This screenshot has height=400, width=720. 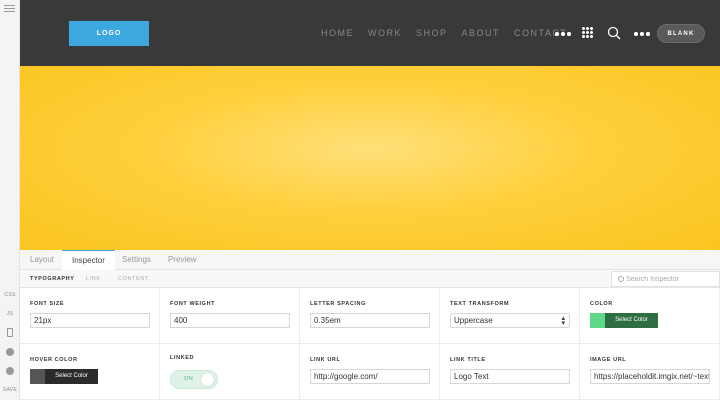 I want to click on js-tab: JS, so click(x=10, y=314).